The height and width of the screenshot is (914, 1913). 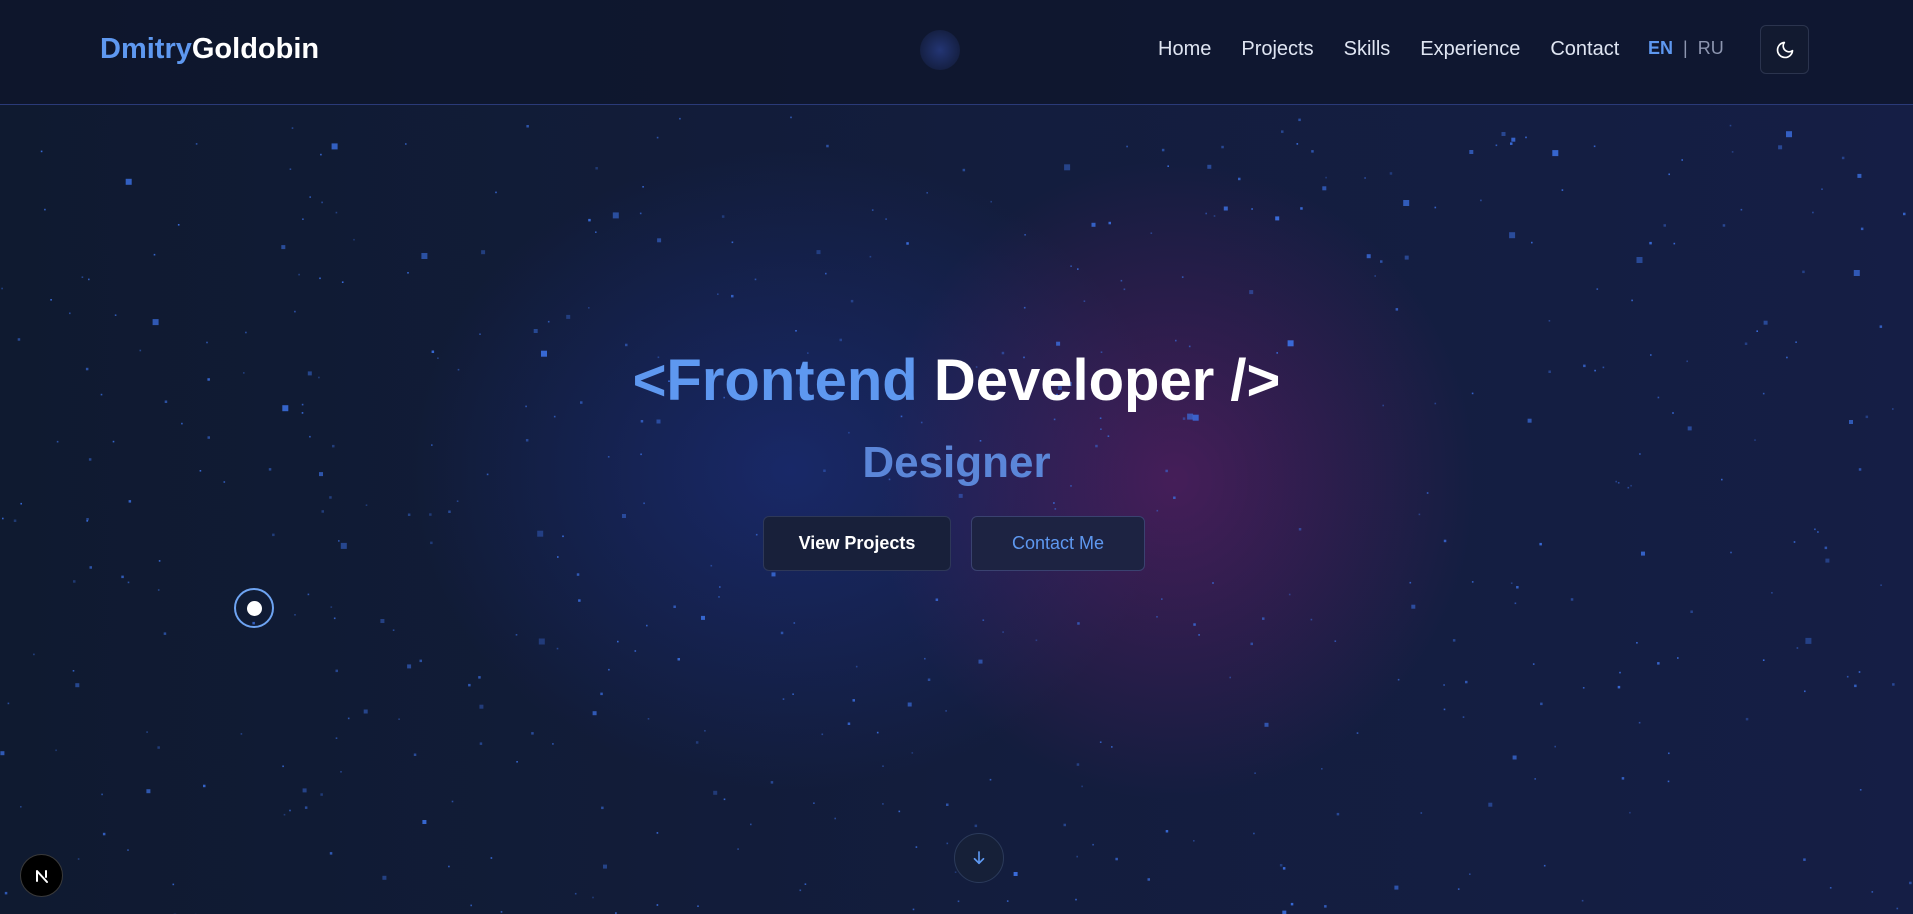 What do you see at coordinates (1784, 49) in the screenshot?
I see `theme-toggle-button` at bounding box center [1784, 49].